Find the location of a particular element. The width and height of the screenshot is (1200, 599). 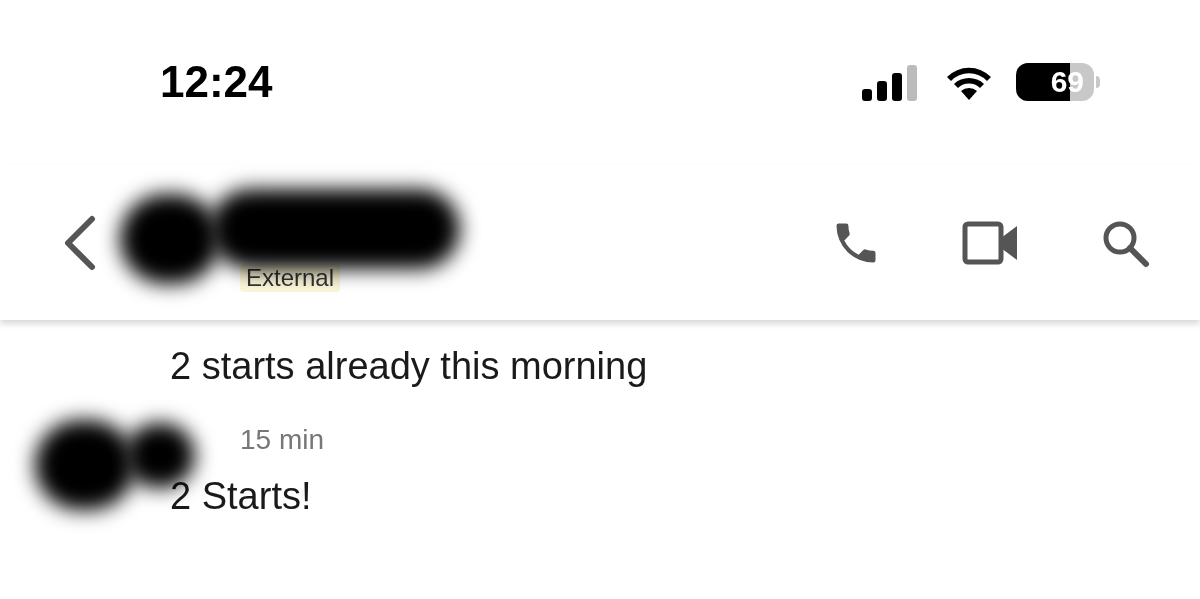

video-icon is located at coordinates (991, 242).